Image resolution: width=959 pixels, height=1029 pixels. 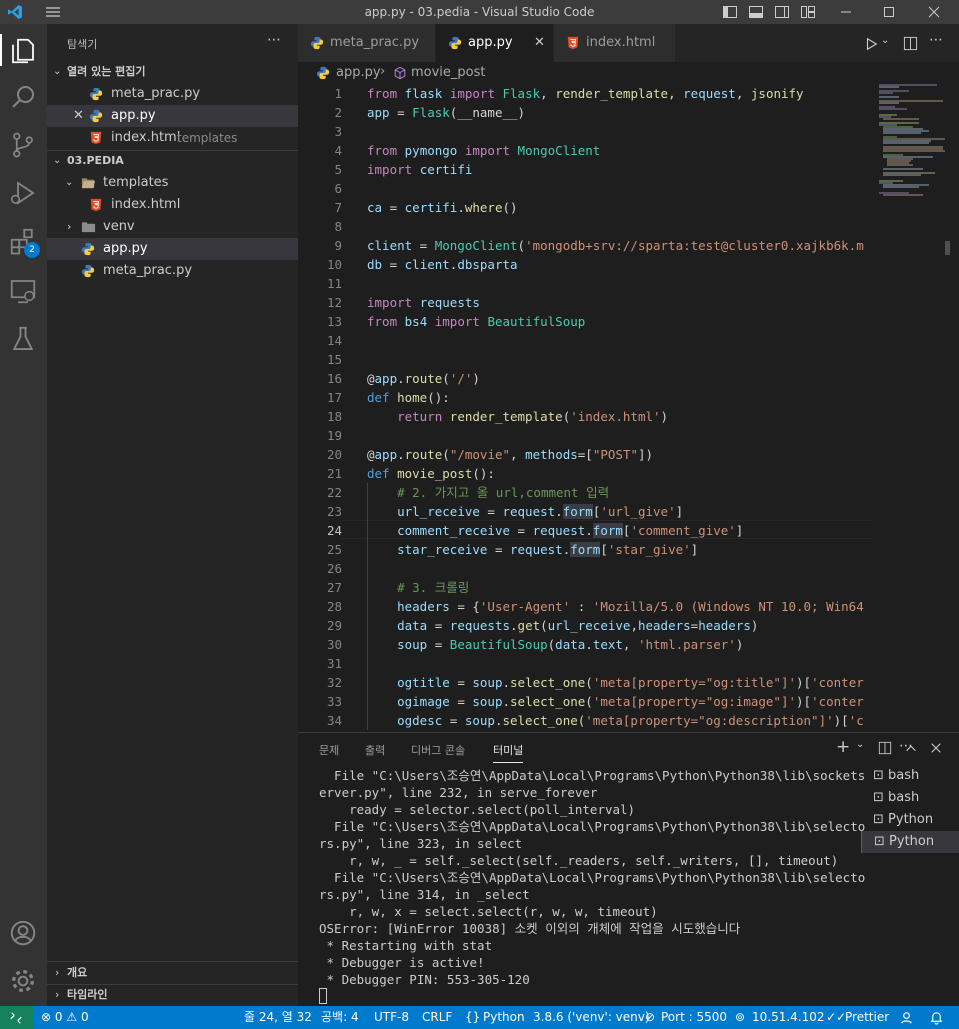 What do you see at coordinates (906, 1017) in the screenshot?
I see `account-feedback-icon` at bounding box center [906, 1017].